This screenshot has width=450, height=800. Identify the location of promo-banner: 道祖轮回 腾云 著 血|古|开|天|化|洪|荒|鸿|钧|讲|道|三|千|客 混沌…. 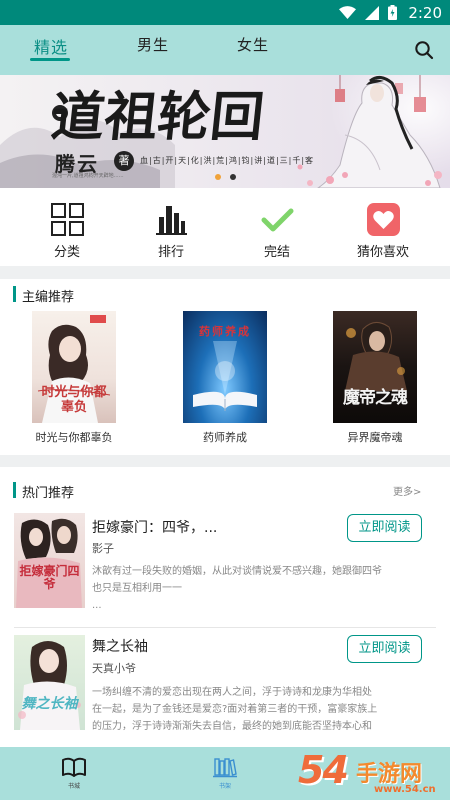
(225, 131).